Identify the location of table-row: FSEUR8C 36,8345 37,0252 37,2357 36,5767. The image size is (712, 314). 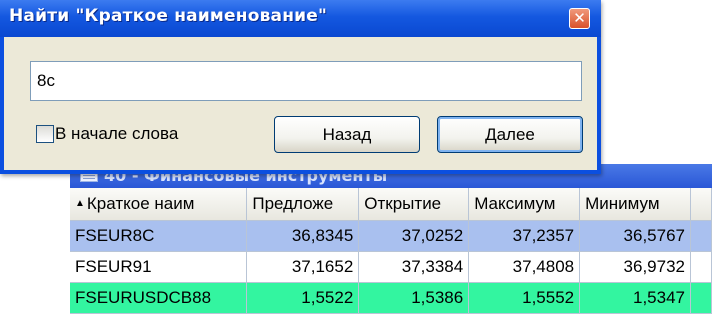
(391, 236).